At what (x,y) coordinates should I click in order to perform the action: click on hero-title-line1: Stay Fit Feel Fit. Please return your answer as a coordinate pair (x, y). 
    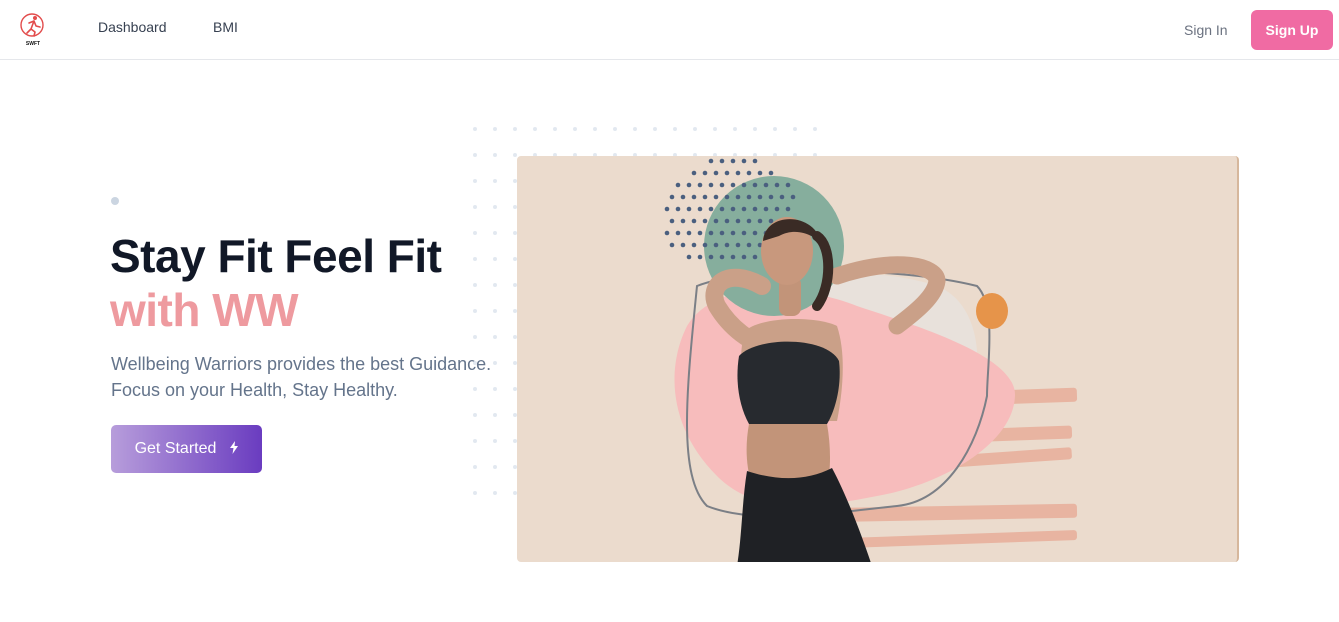
    Looking at the image, I should click on (276, 256).